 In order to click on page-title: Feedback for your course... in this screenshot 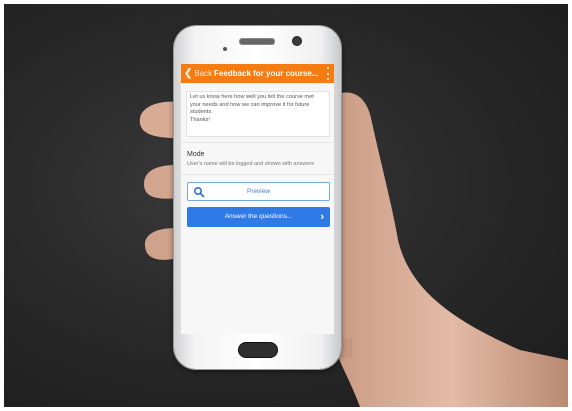, I will do `click(266, 73)`.